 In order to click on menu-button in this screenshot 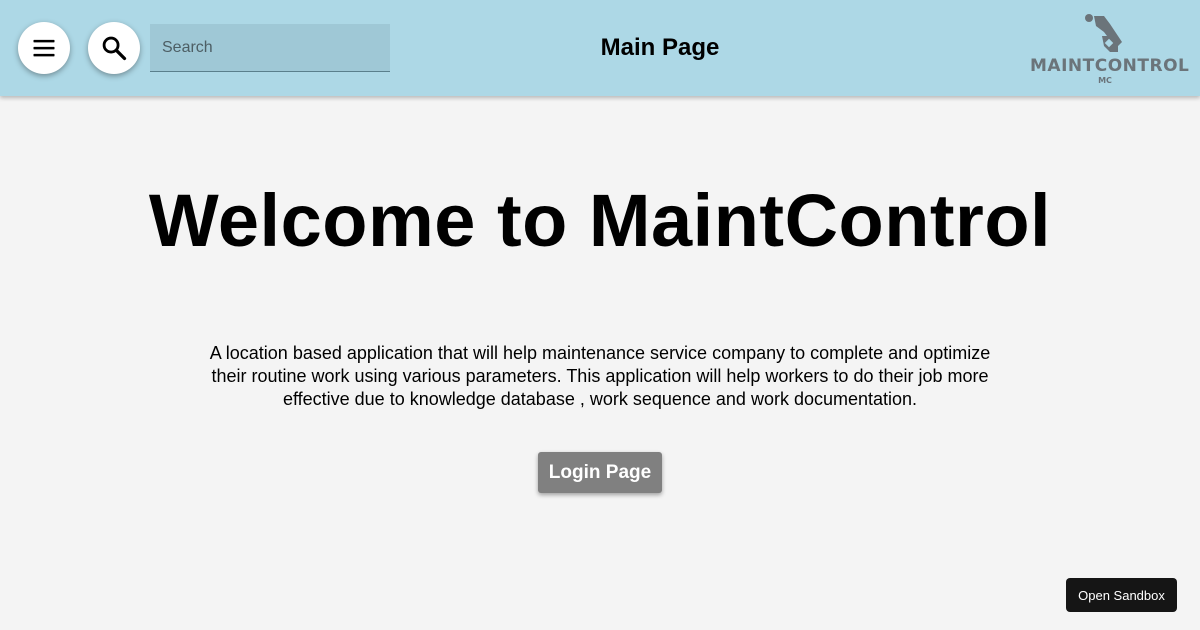, I will do `click(44, 48)`.